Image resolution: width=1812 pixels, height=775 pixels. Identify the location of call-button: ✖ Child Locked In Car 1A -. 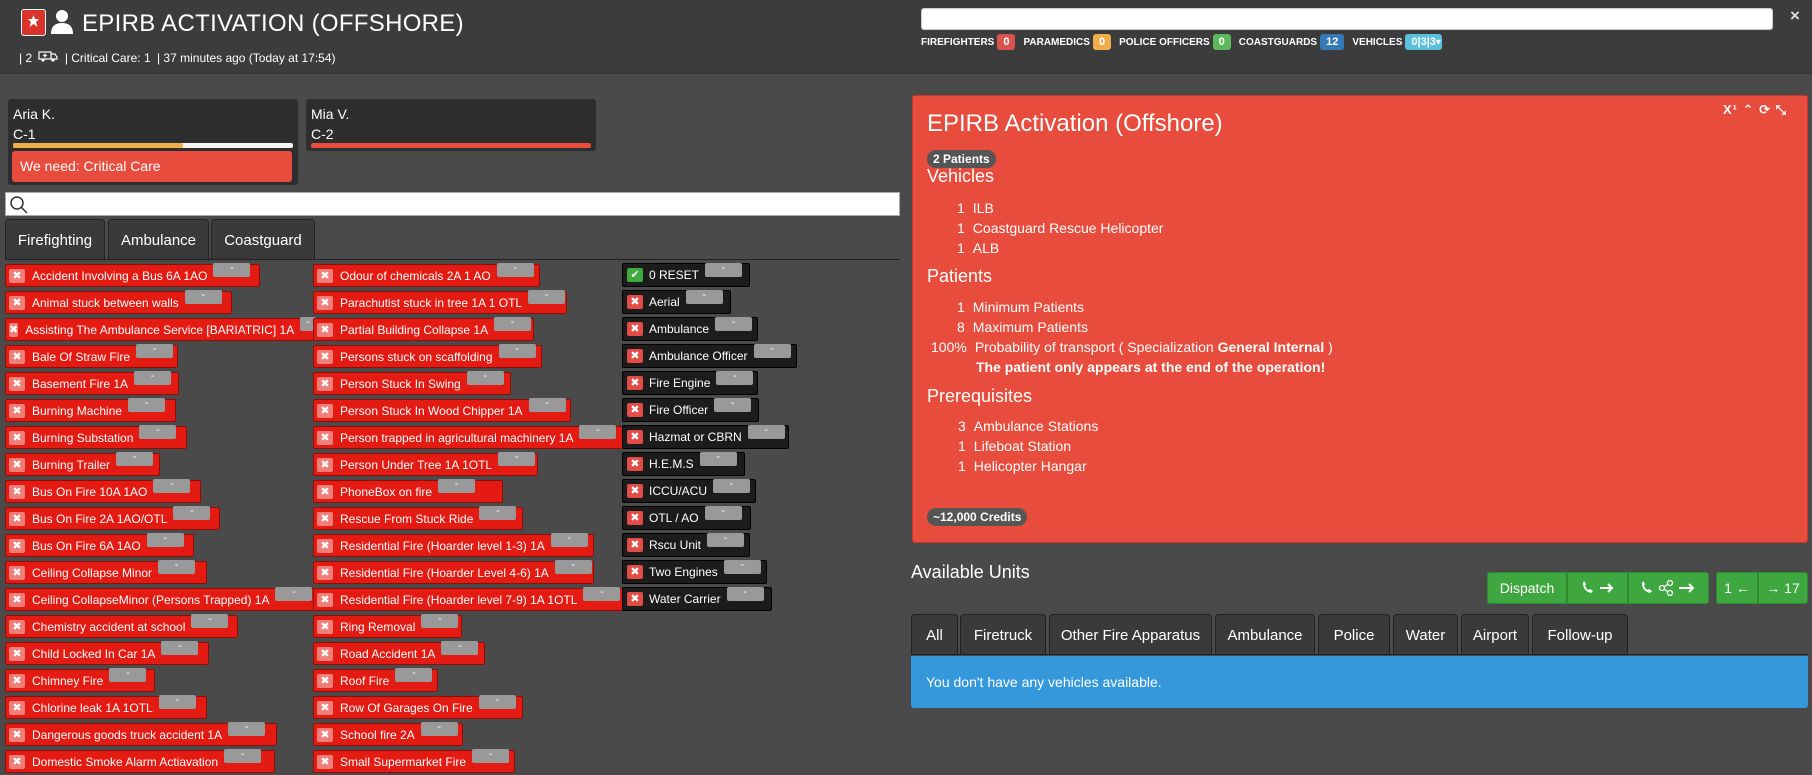
(107, 653).